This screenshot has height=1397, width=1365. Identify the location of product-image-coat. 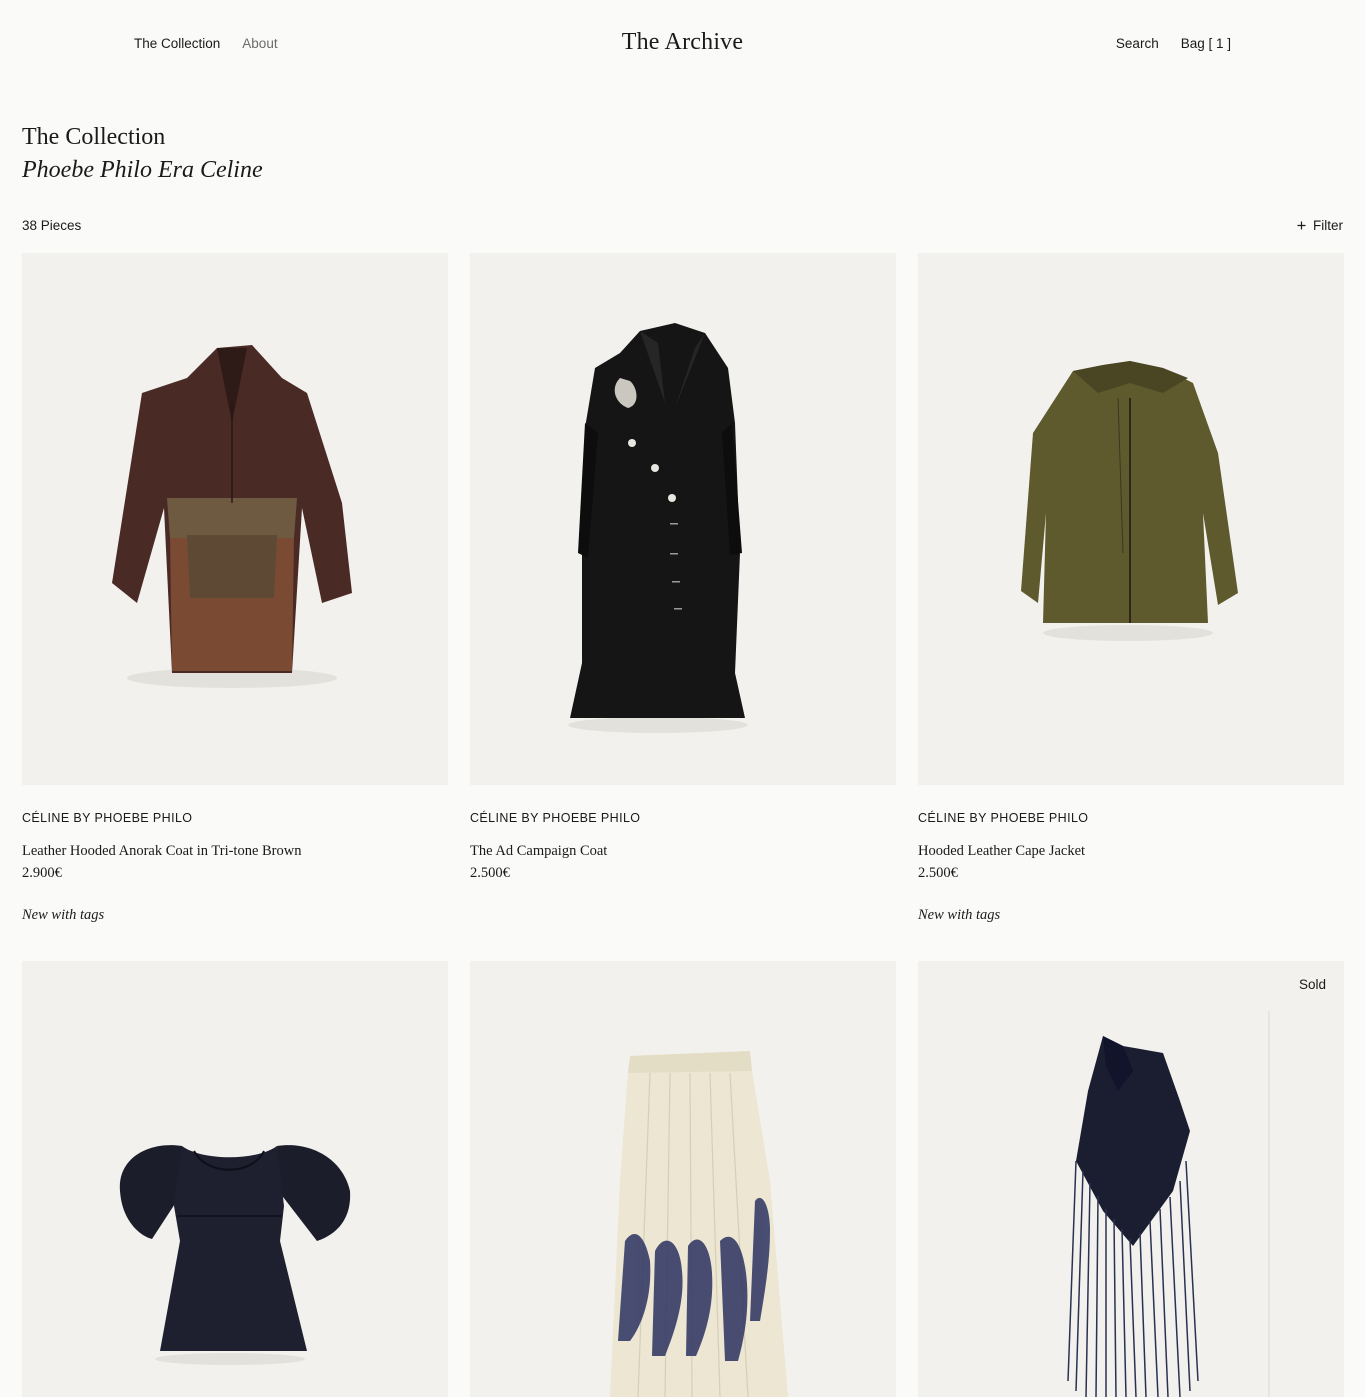
(683, 519).